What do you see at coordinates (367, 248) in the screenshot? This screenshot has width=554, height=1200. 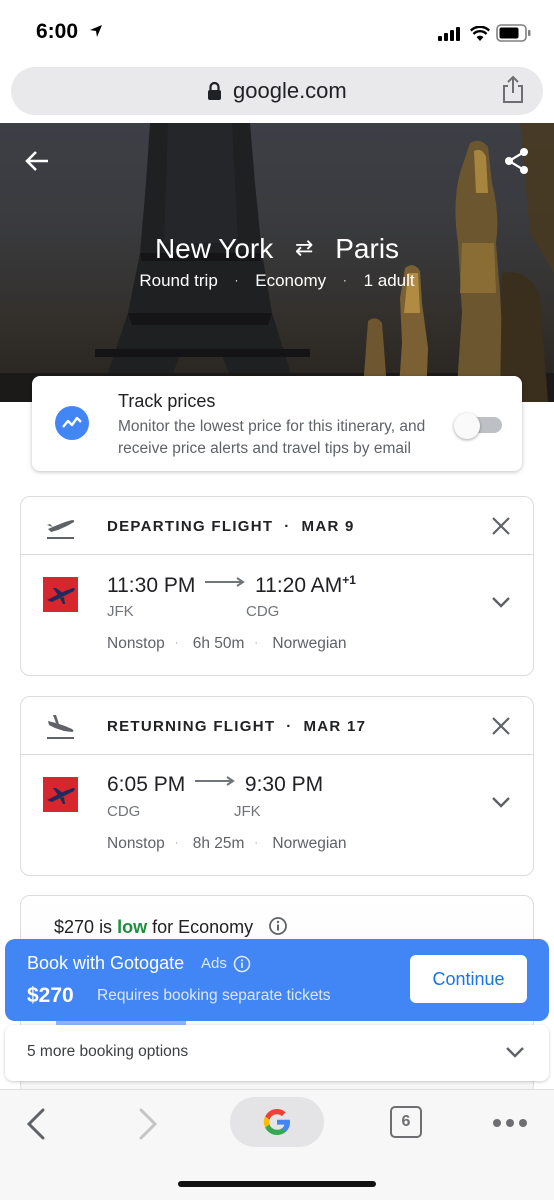 I see `destination-city: Paris` at bounding box center [367, 248].